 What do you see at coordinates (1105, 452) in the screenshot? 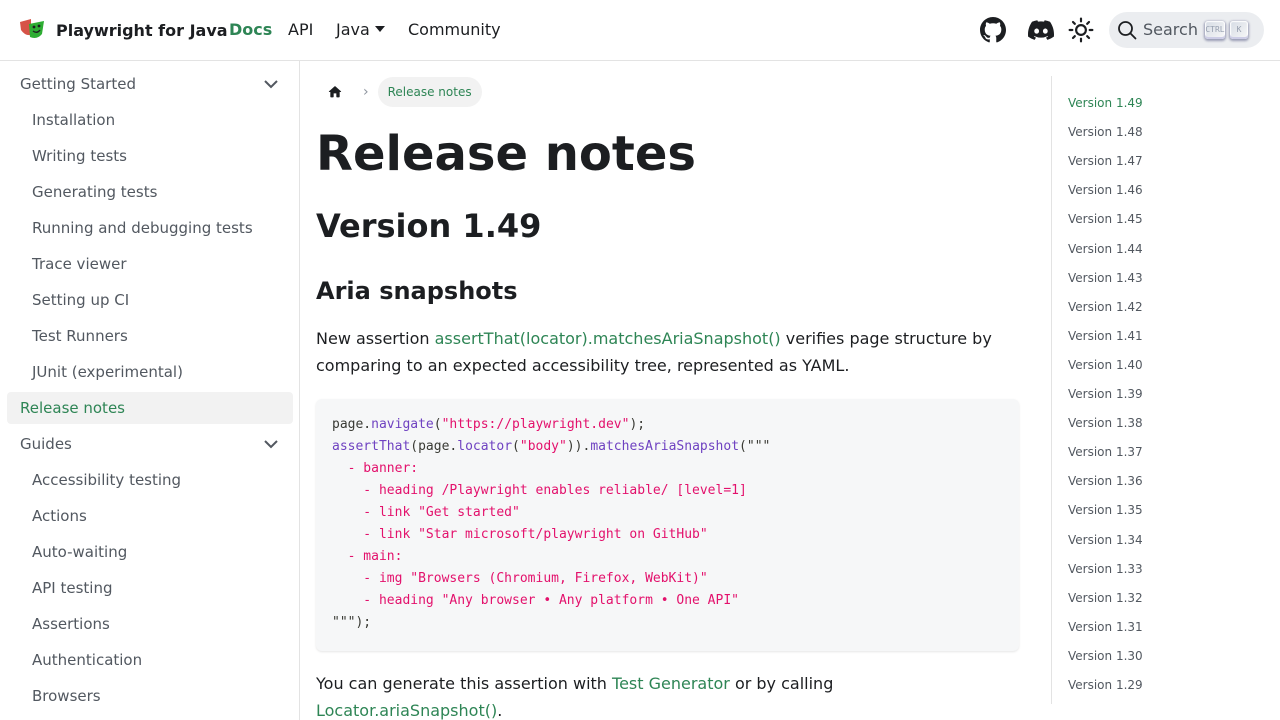
I see `toc-item: Version 1.37` at bounding box center [1105, 452].